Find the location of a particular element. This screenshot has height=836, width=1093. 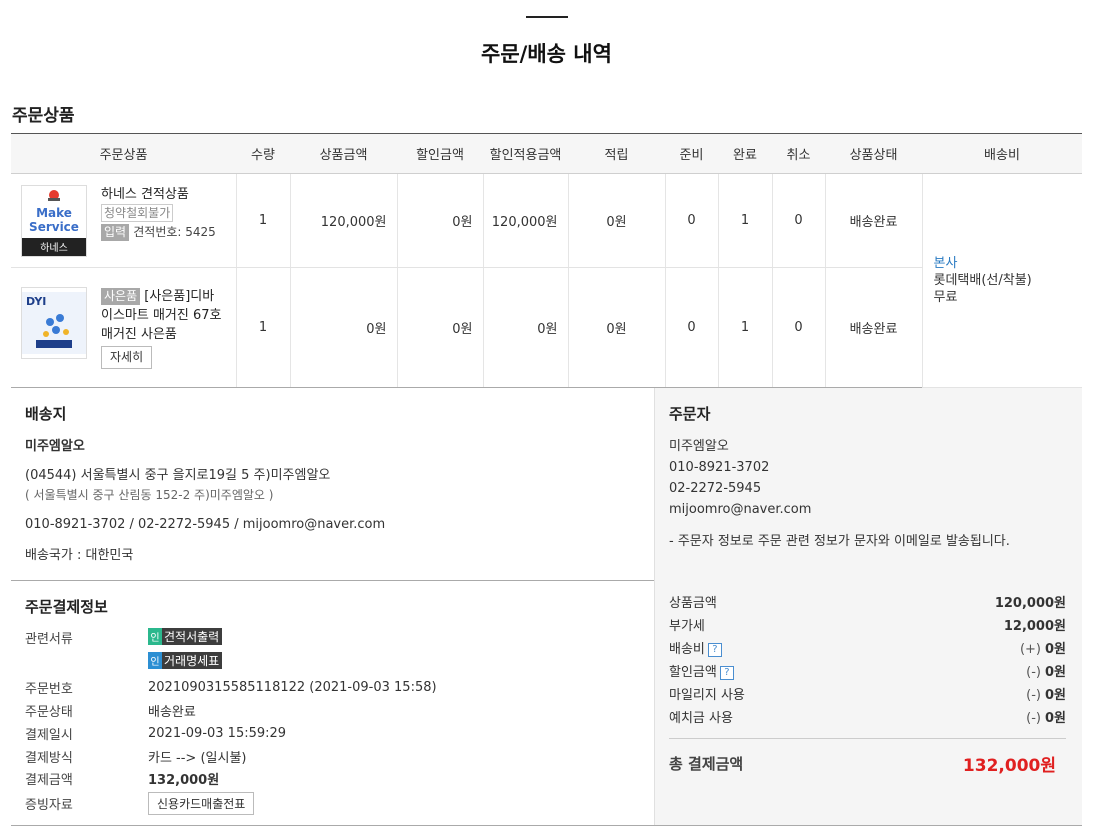

summary-sign: (+) is located at coordinates (1030, 649).